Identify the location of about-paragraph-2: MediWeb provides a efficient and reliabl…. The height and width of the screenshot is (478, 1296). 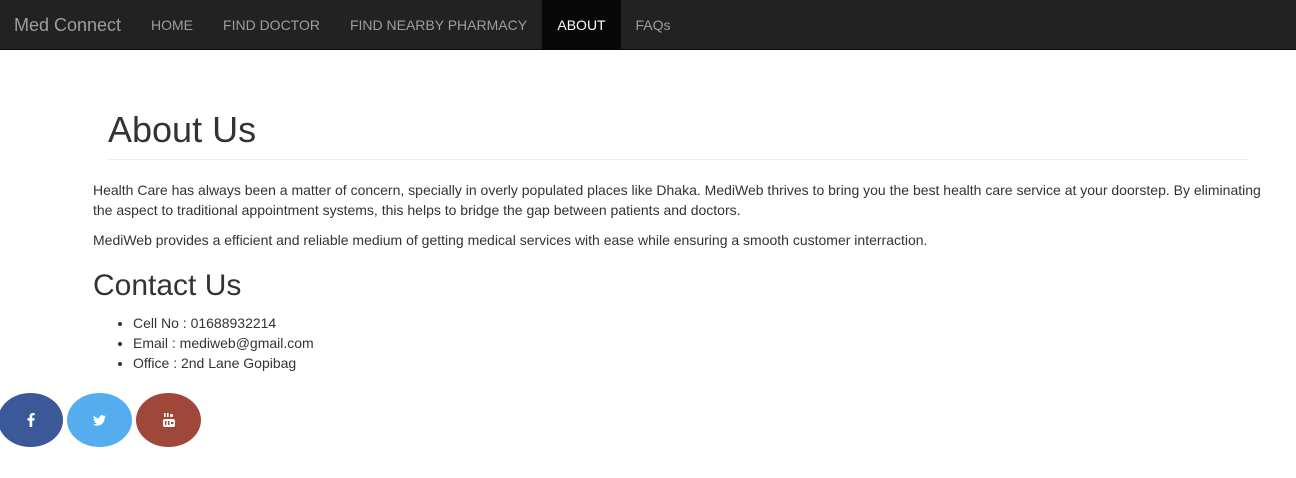
(510, 240).